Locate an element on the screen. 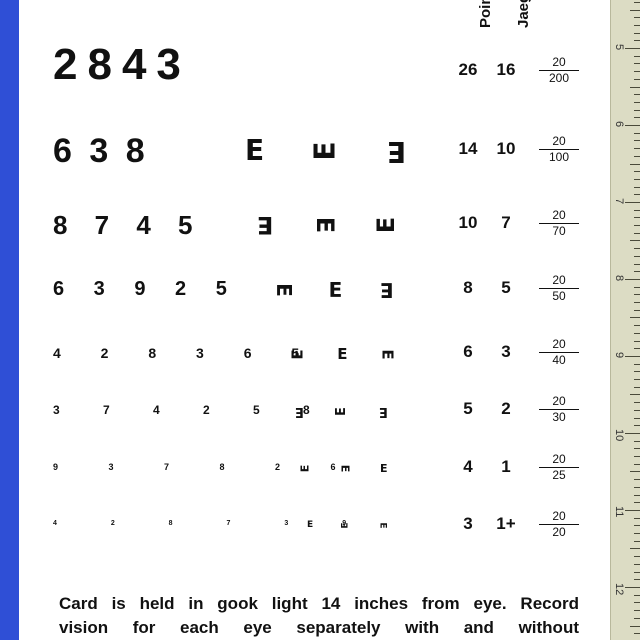  acuity-fraction: 20 20 is located at coordinates (559, 524).